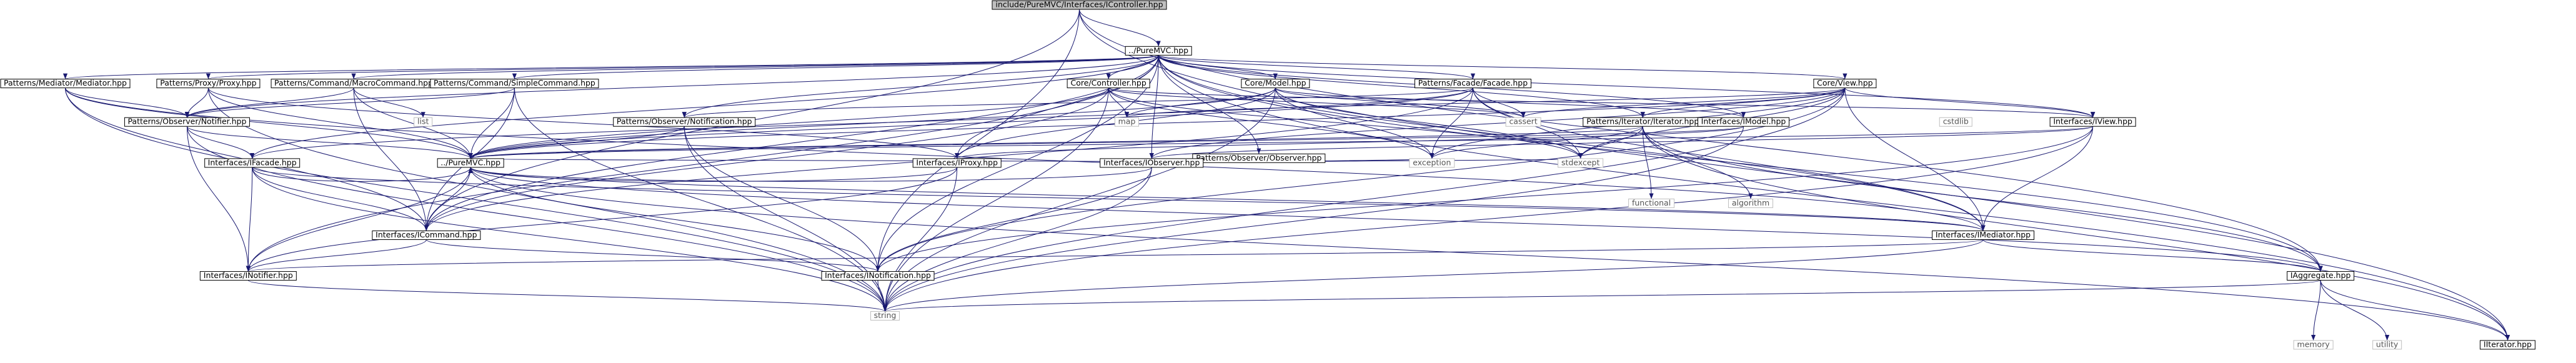 The image size is (2576, 363). I want to click on node-label: Patterns/Command/MacroCommand.hpp, so click(353, 83).